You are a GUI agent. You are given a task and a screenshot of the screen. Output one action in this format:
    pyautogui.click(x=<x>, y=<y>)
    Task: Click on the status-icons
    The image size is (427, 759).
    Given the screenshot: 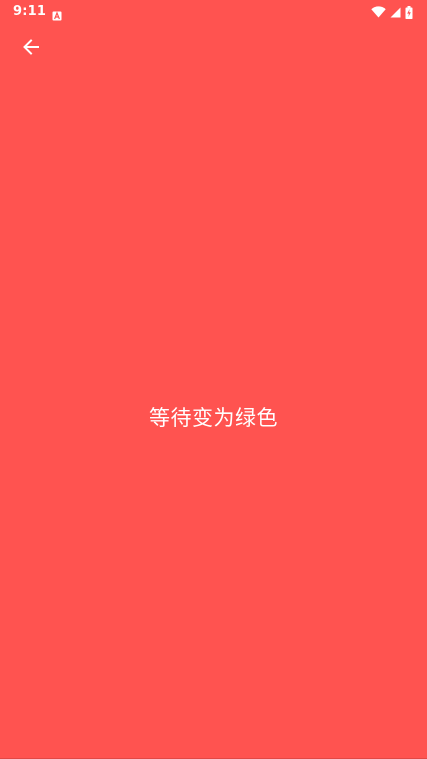 What is the action you would take?
    pyautogui.click(x=392, y=12)
    